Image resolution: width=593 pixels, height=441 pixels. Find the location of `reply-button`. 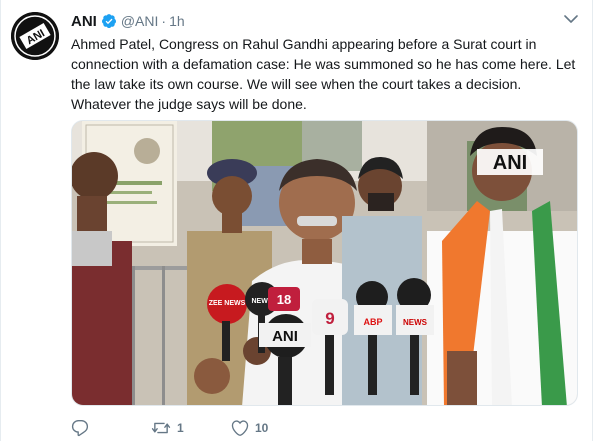

reply-button is located at coordinates (111, 428).